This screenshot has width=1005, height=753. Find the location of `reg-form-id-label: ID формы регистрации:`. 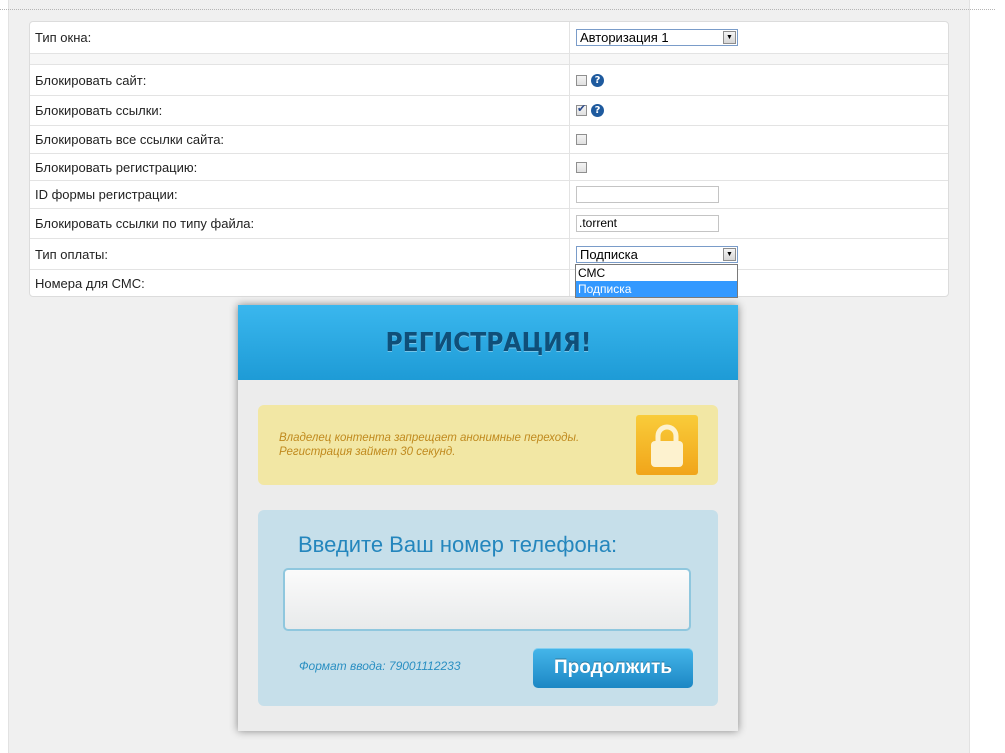

reg-form-id-label: ID формы регистрации: is located at coordinates (106, 194).